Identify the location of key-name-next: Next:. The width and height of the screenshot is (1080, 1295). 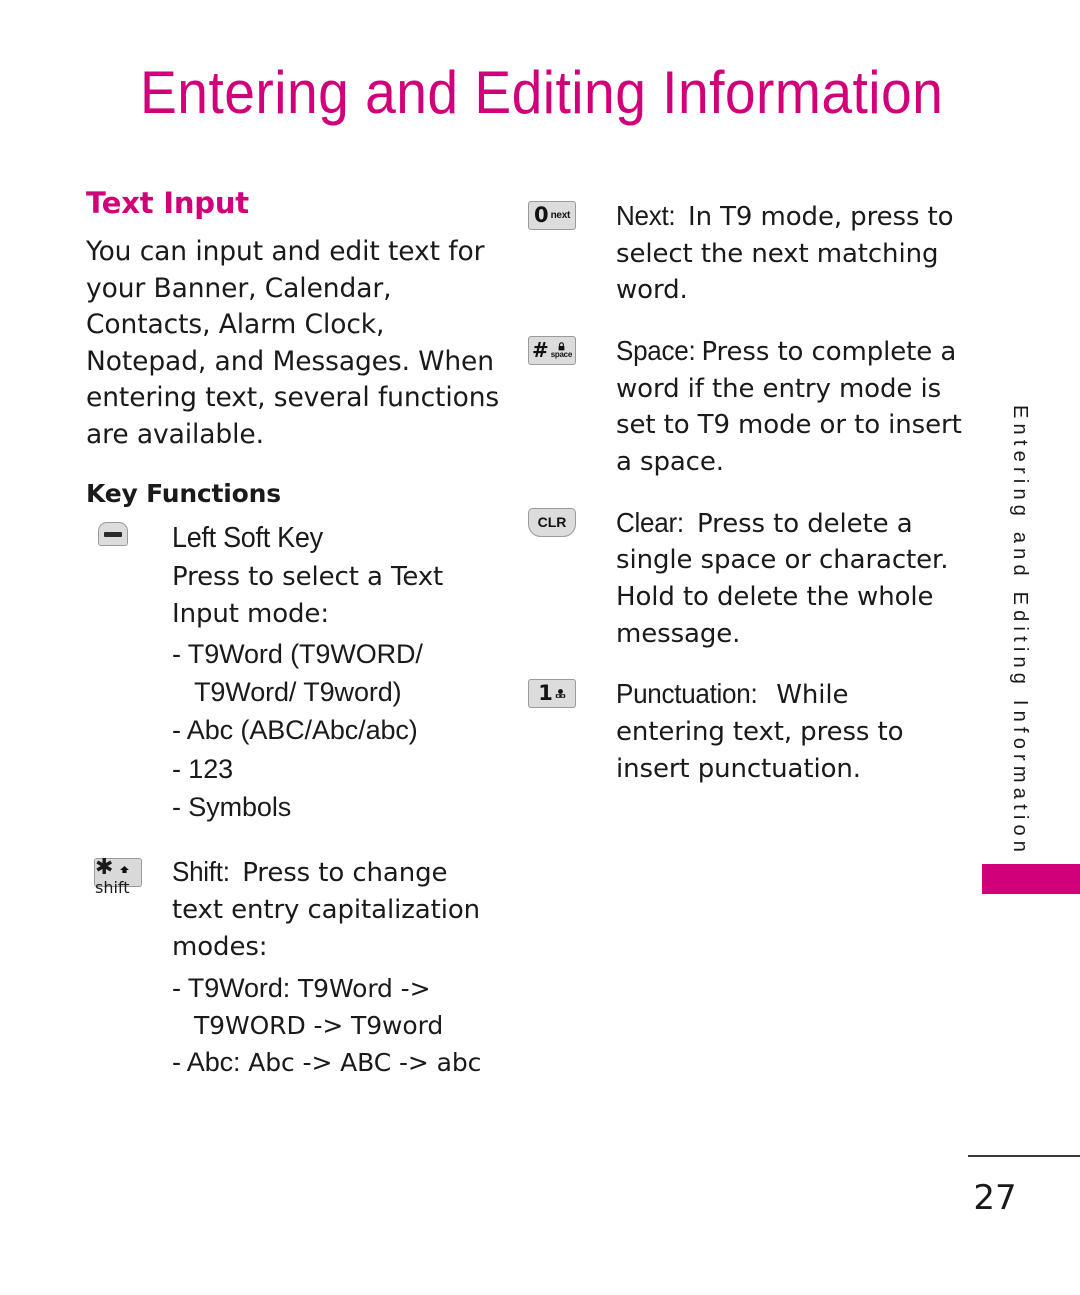
(646, 215).